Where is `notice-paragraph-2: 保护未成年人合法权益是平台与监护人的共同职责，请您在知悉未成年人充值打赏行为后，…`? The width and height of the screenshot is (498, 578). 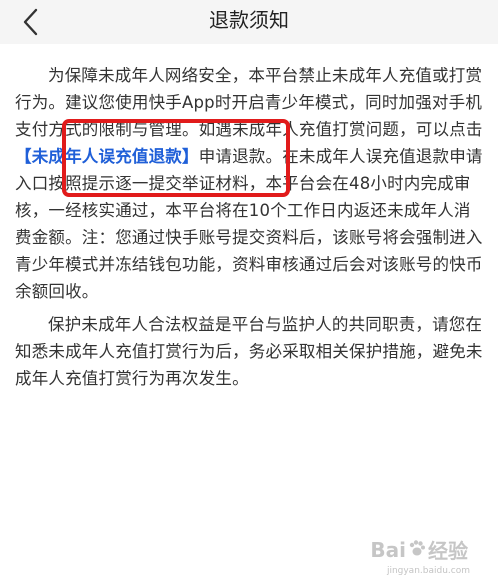 notice-paragraph-2: 保护未成年人合法权益是平台与监护人的共同职责，请您在知悉未成年人充值打赏行为后，… is located at coordinates (249, 351).